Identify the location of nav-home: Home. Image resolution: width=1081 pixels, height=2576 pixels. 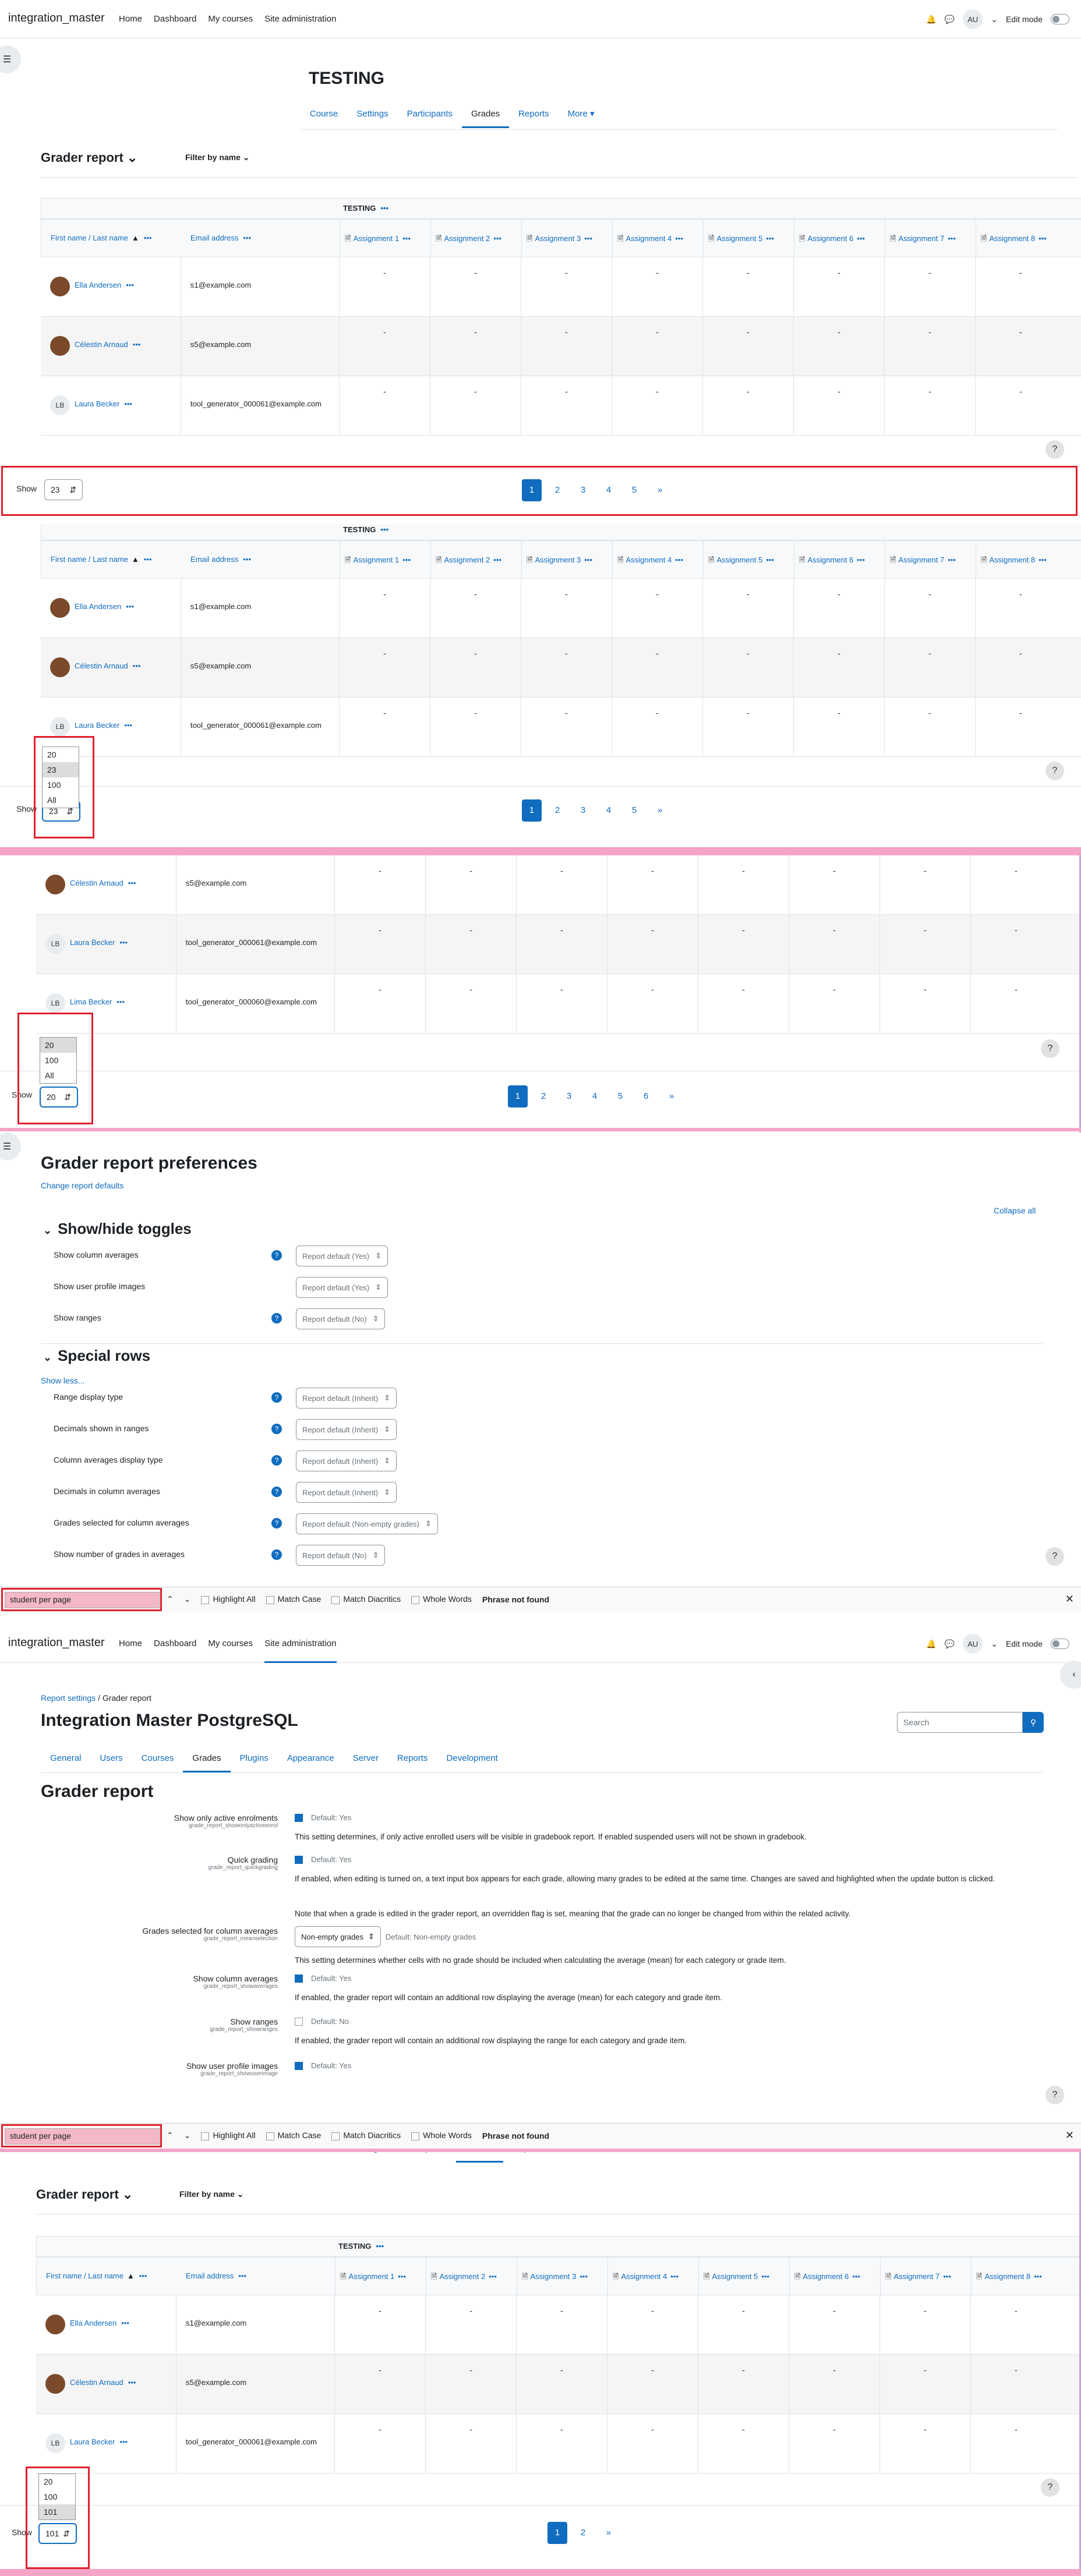
(130, 19).